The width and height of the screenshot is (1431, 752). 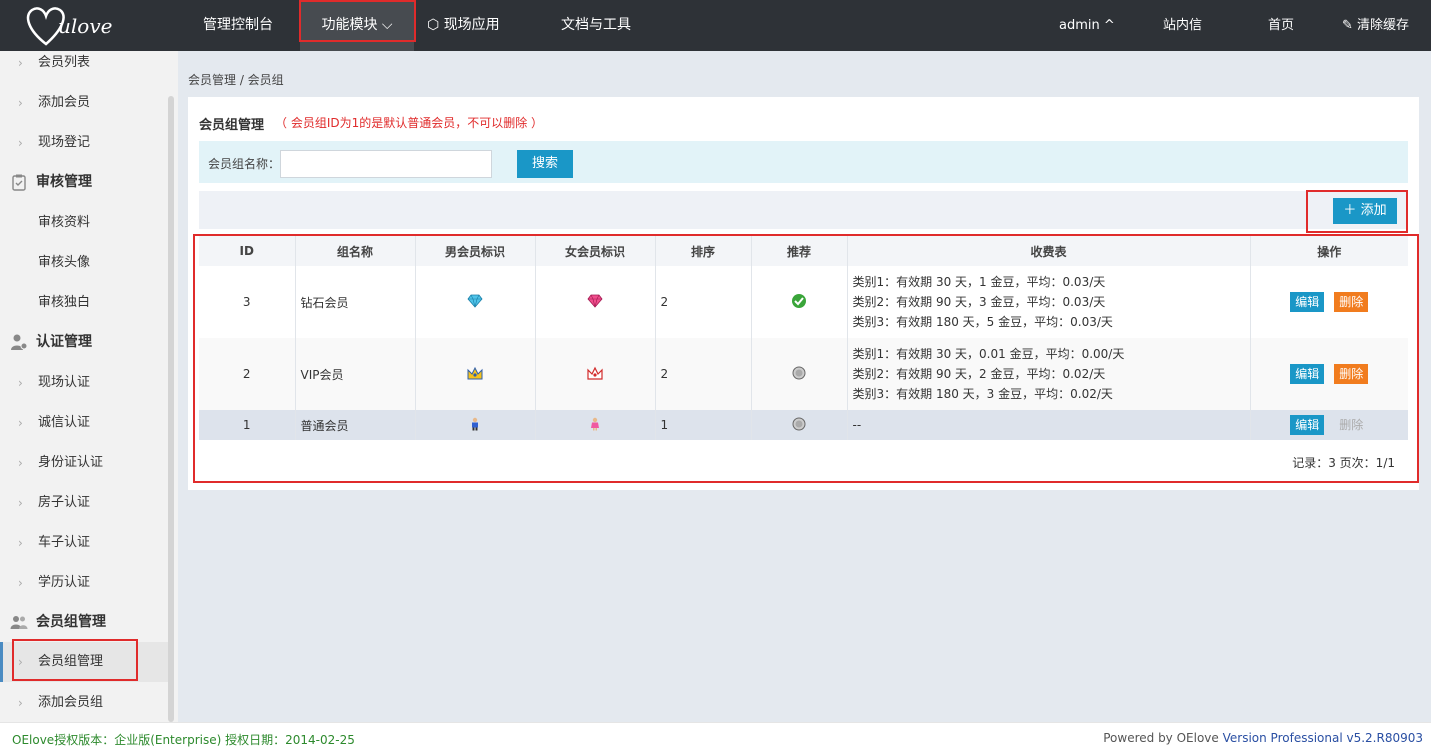 I want to click on crown-red-icon, so click(x=595, y=373).